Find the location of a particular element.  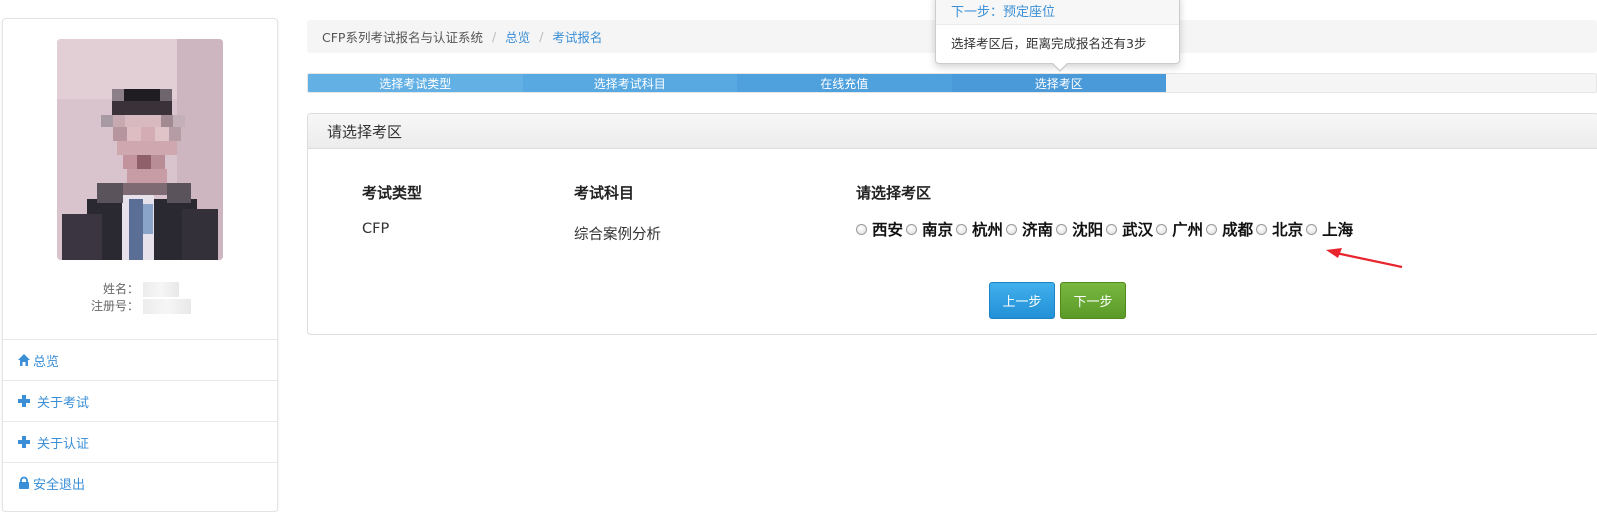

region-option-nanjing: 南京 is located at coordinates (929, 229).